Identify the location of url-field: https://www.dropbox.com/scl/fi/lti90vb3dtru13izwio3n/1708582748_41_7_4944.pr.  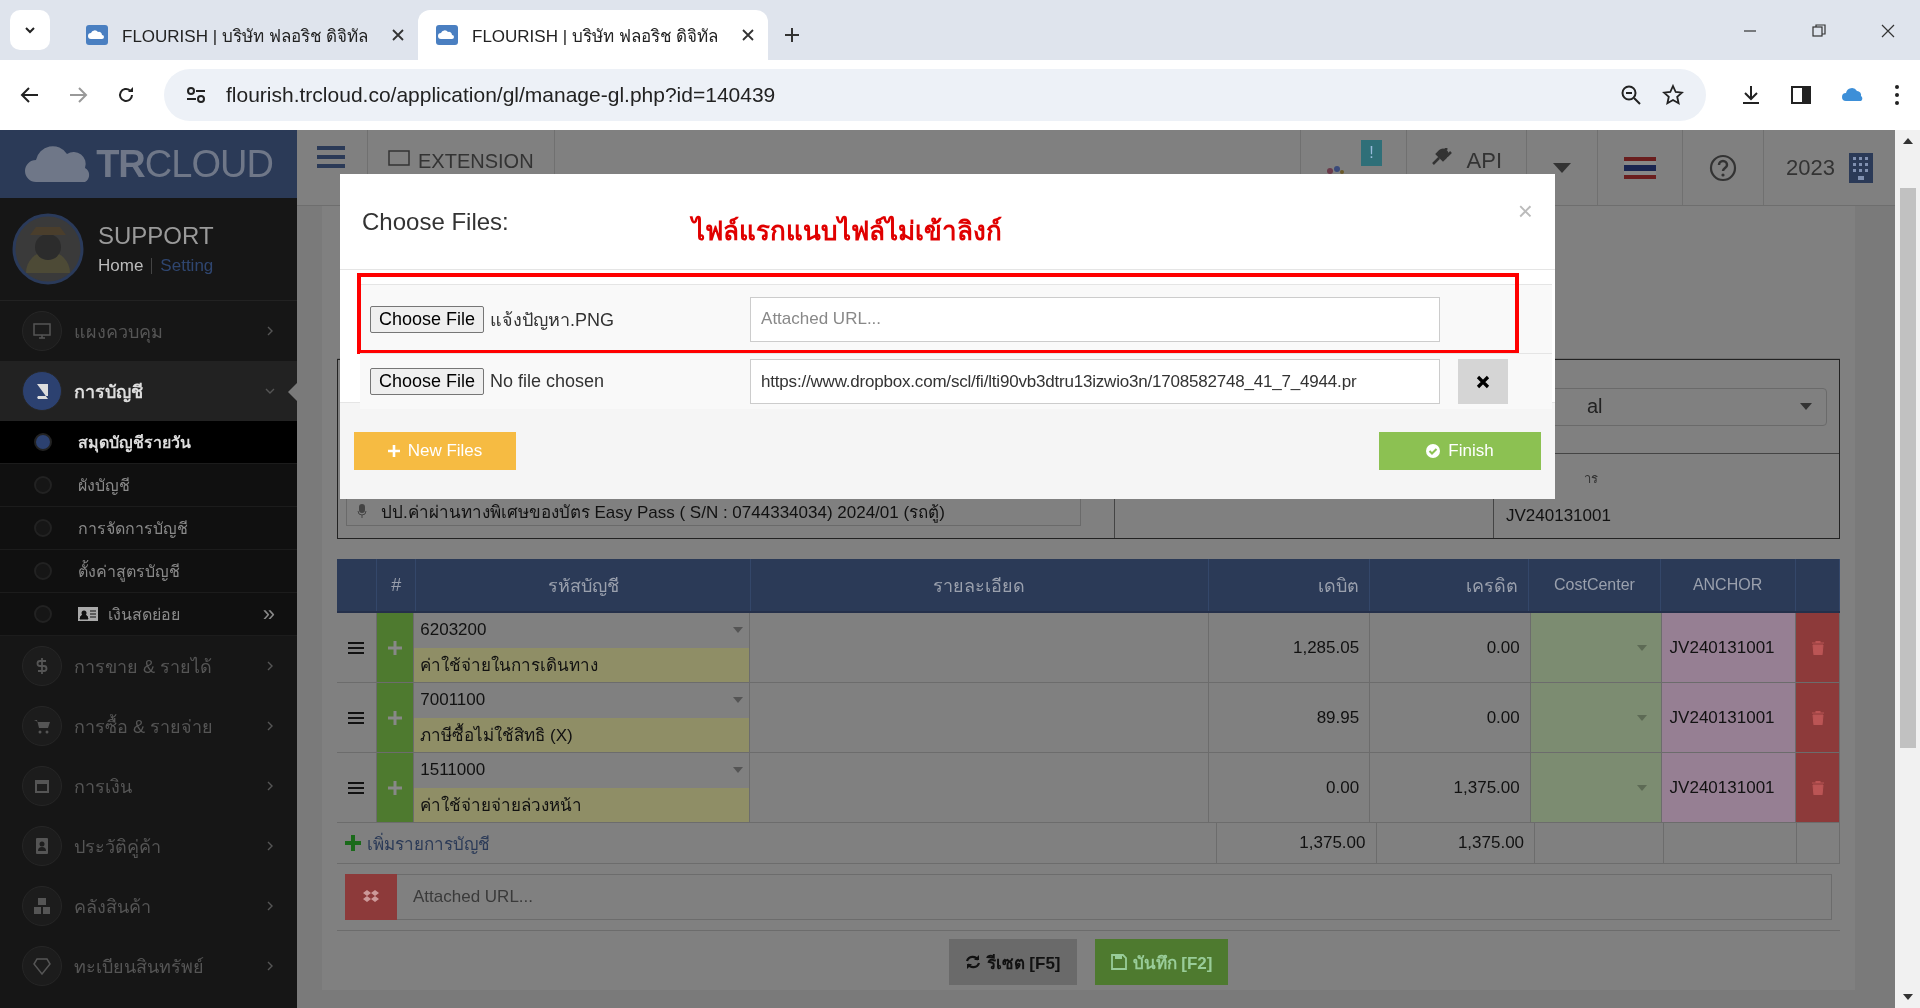
(1095, 381).